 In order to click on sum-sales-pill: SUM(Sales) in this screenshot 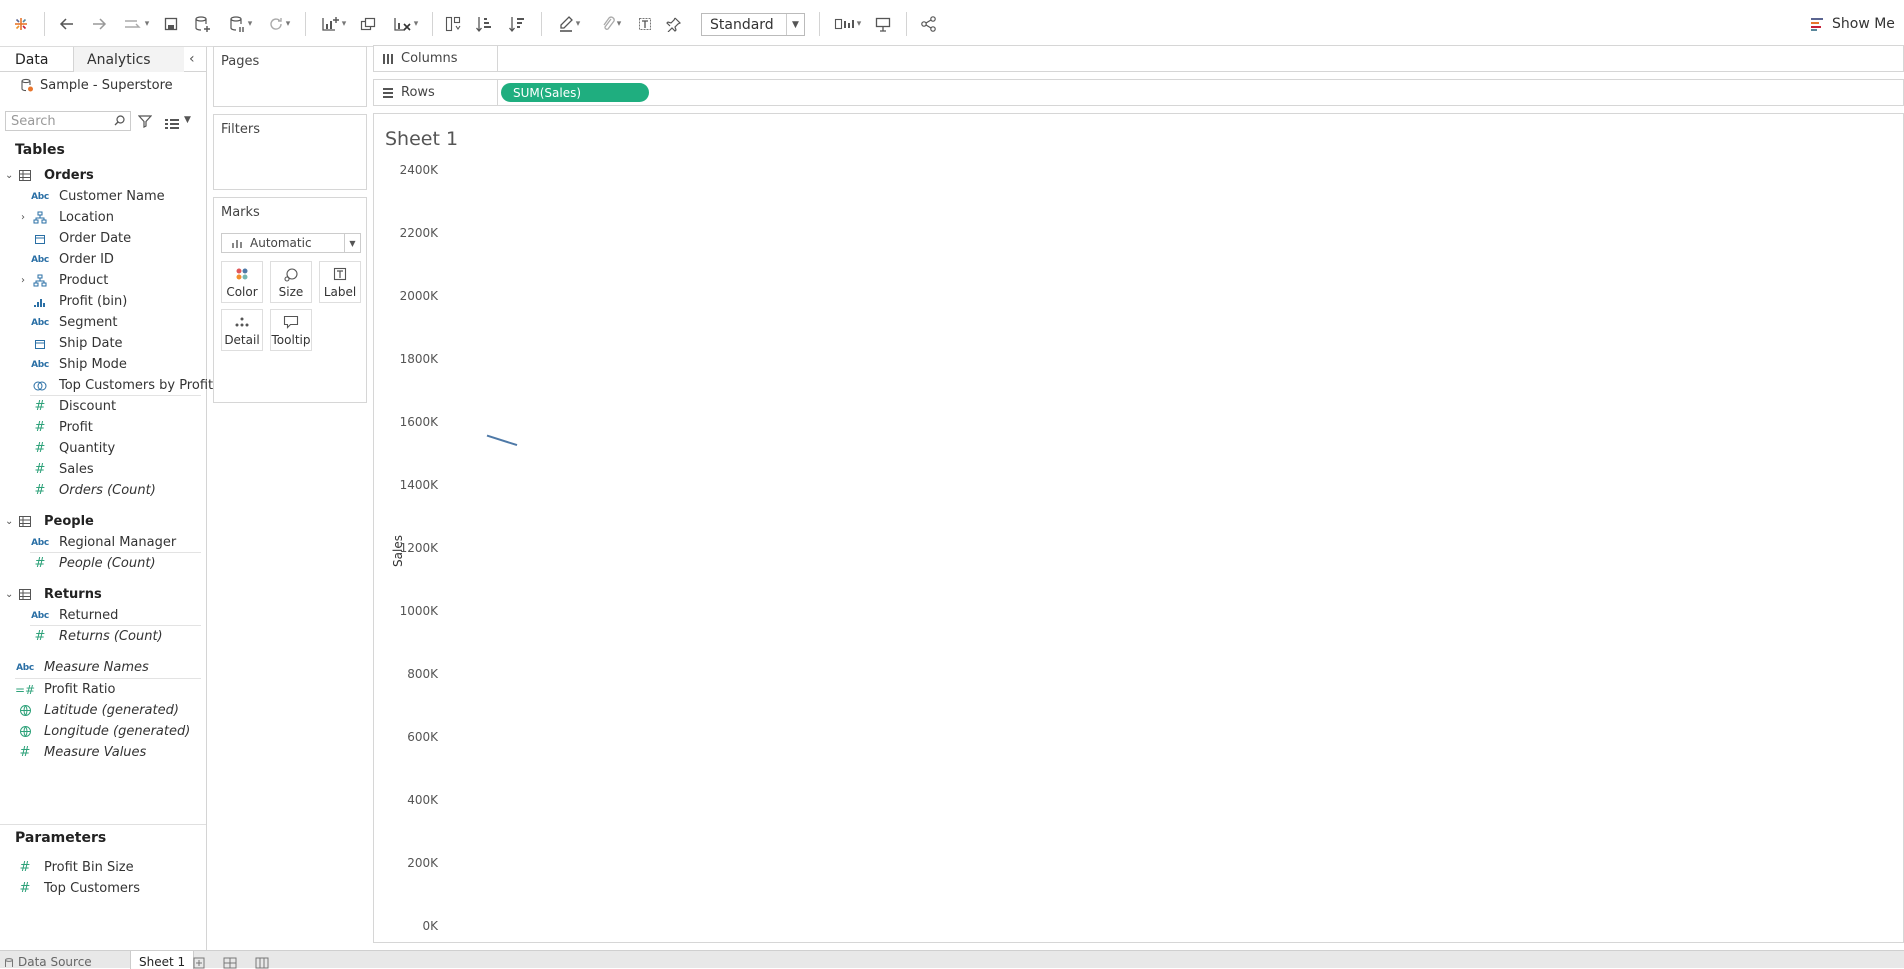, I will do `click(575, 92)`.